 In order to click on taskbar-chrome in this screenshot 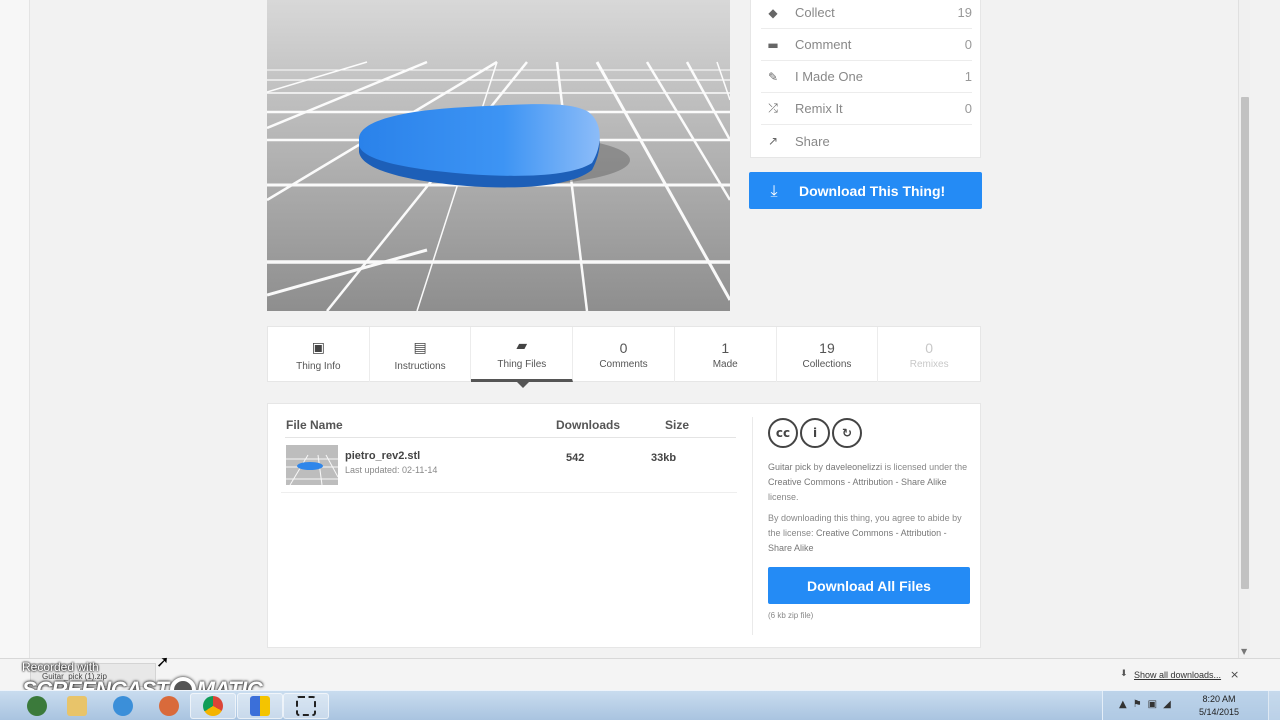, I will do `click(213, 706)`.